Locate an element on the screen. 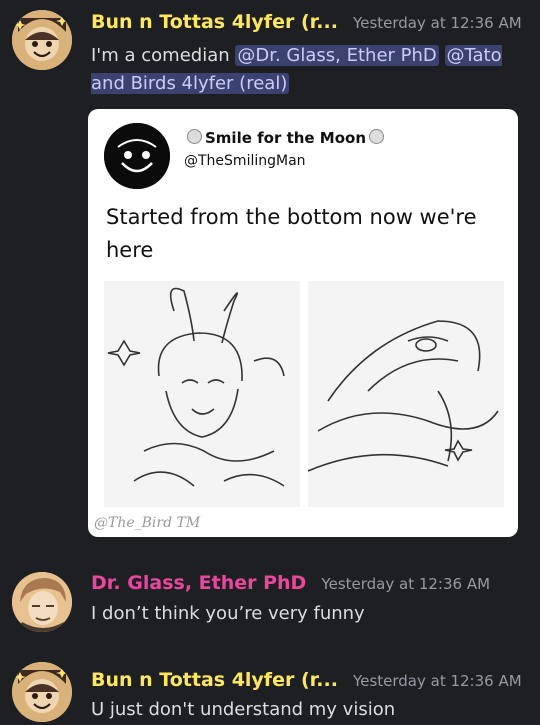 Image resolution: width=540 pixels, height=725 pixels. display-name-text: Smile for the Moon is located at coordinates (286, 138).